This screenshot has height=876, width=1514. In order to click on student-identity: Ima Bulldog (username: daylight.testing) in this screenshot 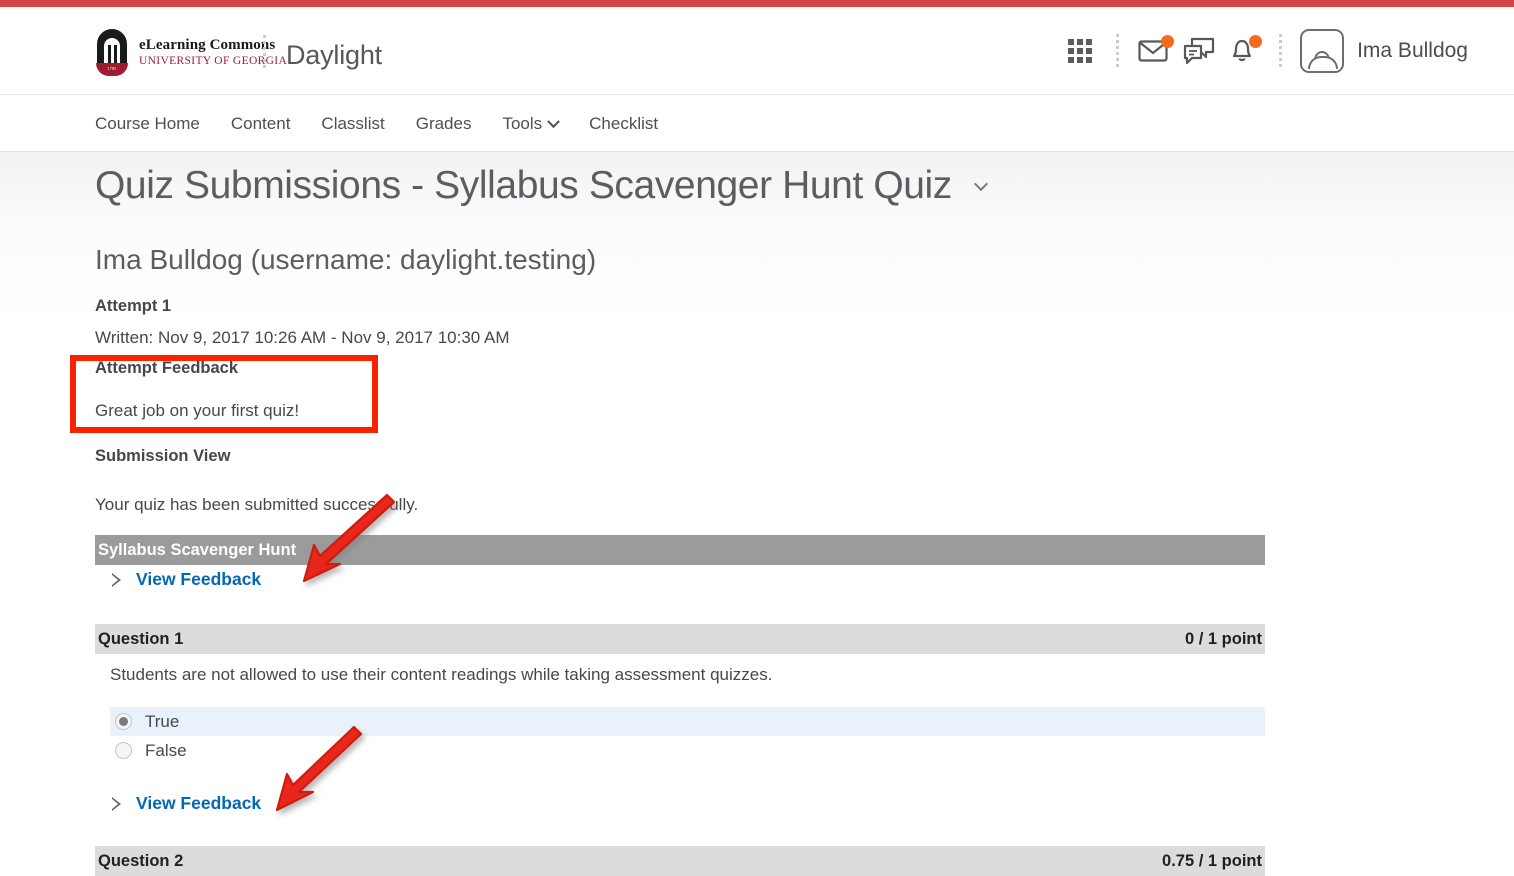, I will do `click(346, 259)`.